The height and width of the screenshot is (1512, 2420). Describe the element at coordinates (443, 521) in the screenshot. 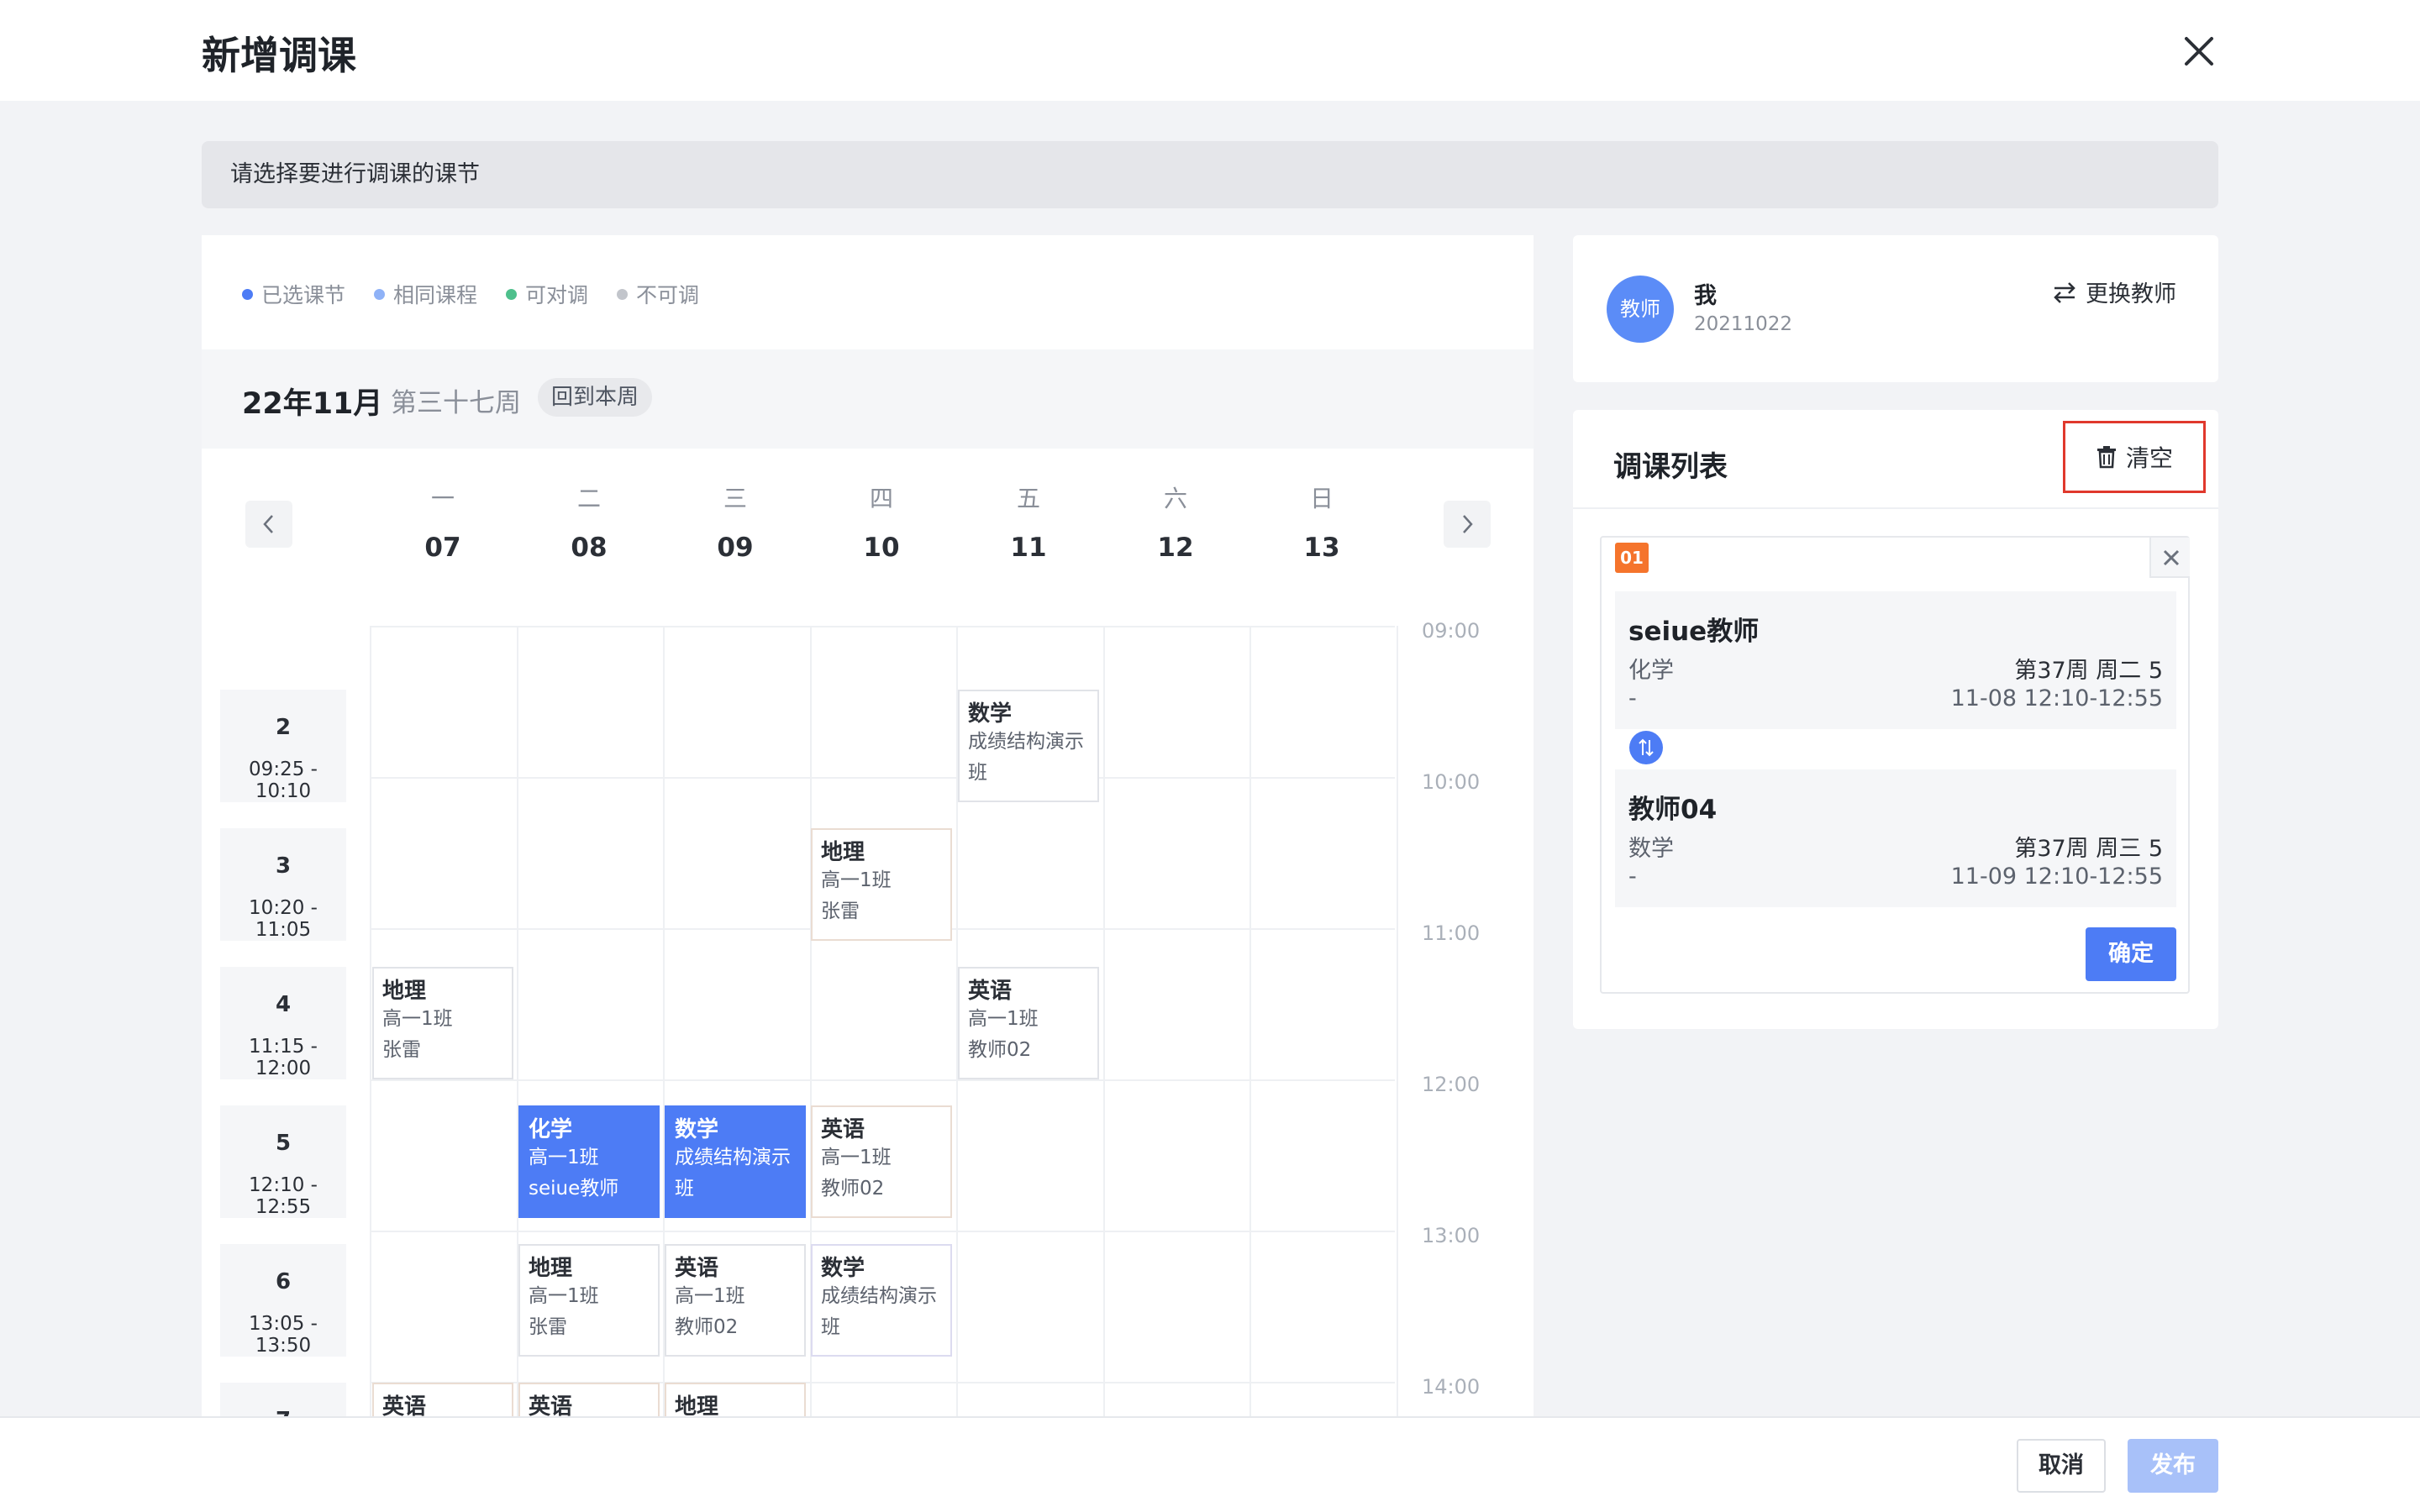

I see `day-header: 一 07` at that location.